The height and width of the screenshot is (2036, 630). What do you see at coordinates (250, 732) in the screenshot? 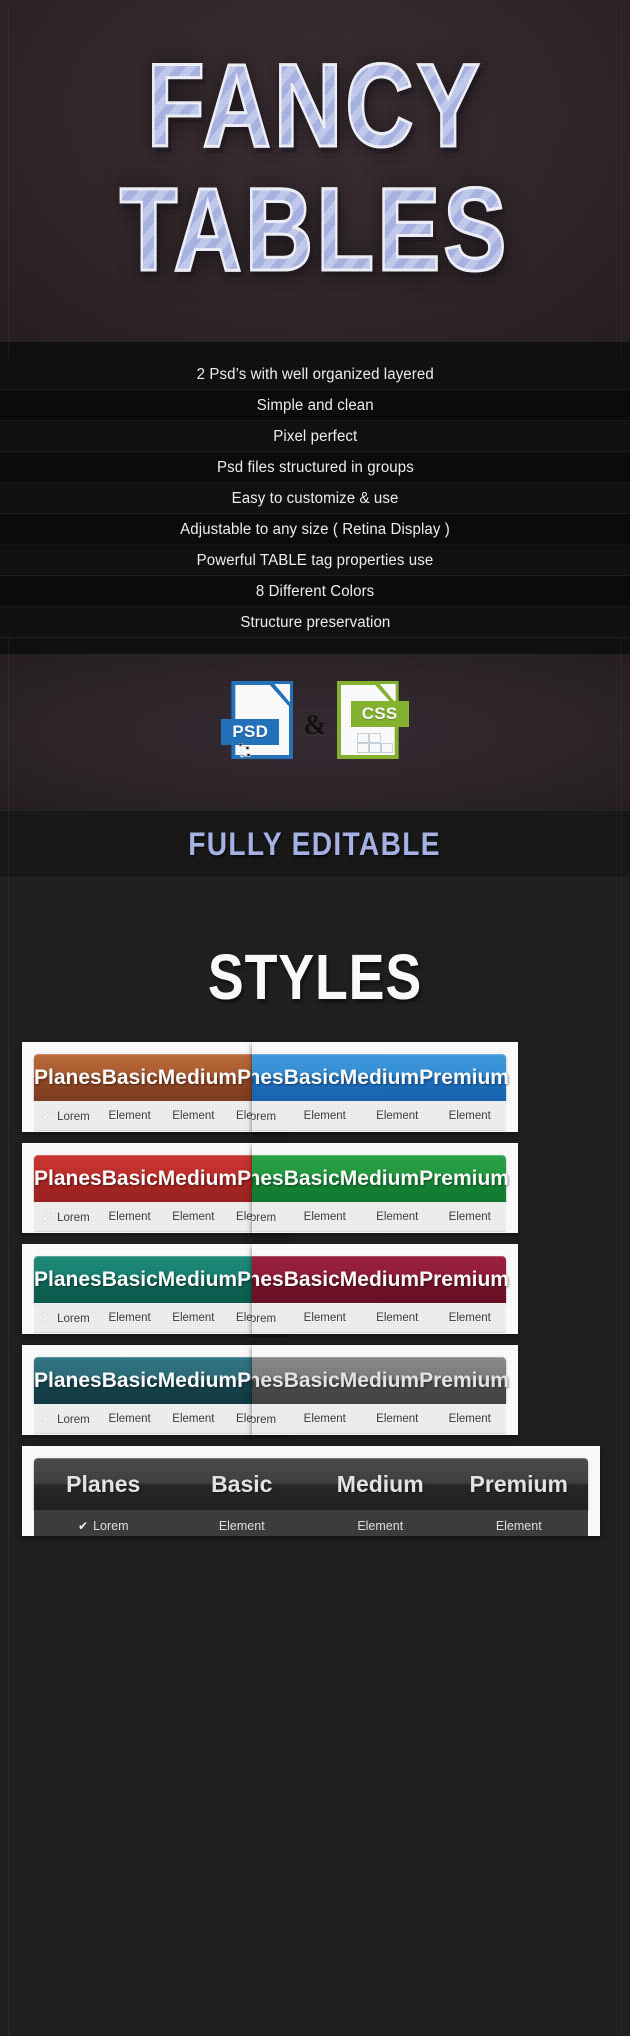
I see `psd-icon-label: PSD` at bounding box center [250, 732].